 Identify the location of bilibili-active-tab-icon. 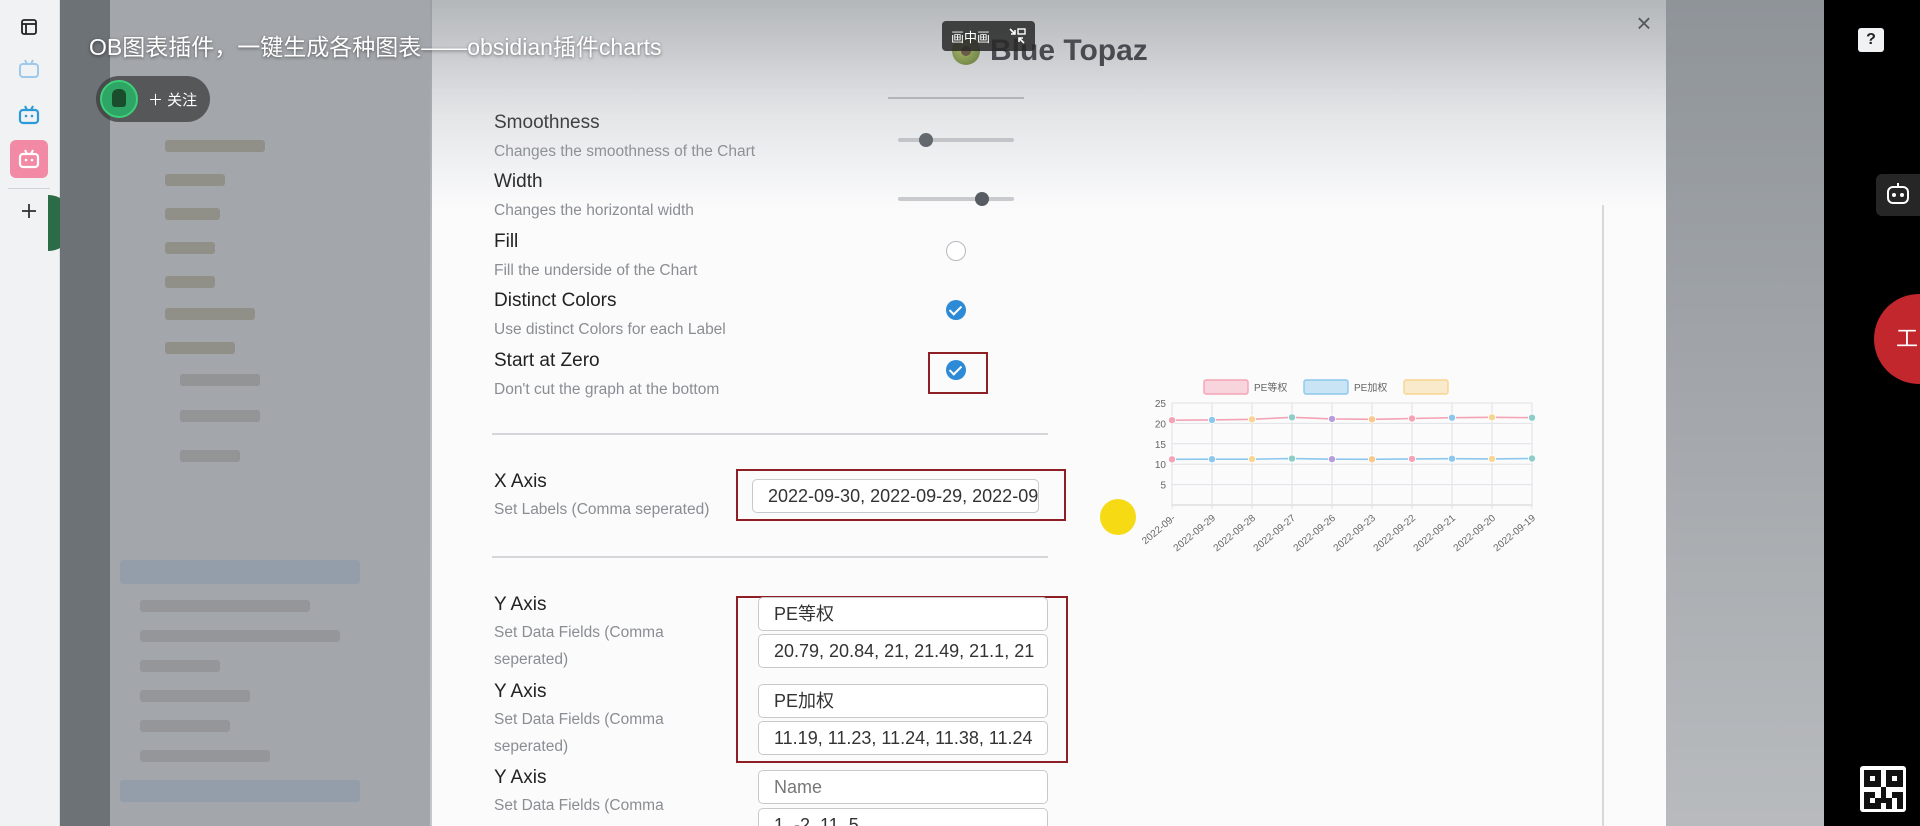
(29, 159).